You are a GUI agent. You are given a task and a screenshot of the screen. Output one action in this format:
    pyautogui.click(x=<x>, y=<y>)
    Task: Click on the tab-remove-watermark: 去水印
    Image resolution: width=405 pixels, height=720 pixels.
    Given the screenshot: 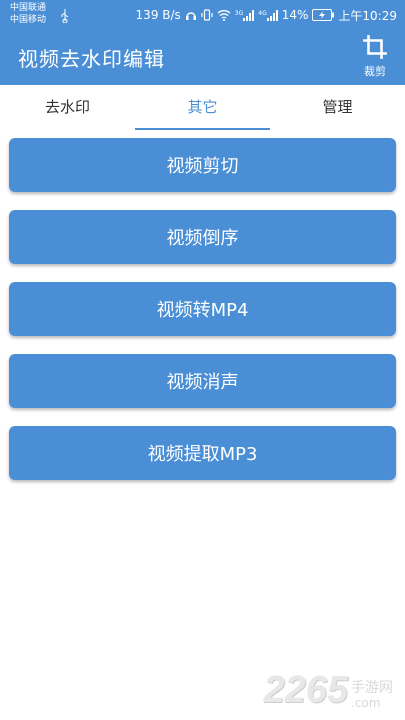 What is the action you would take?
    pyautogui.click(x=67, y=107)
    